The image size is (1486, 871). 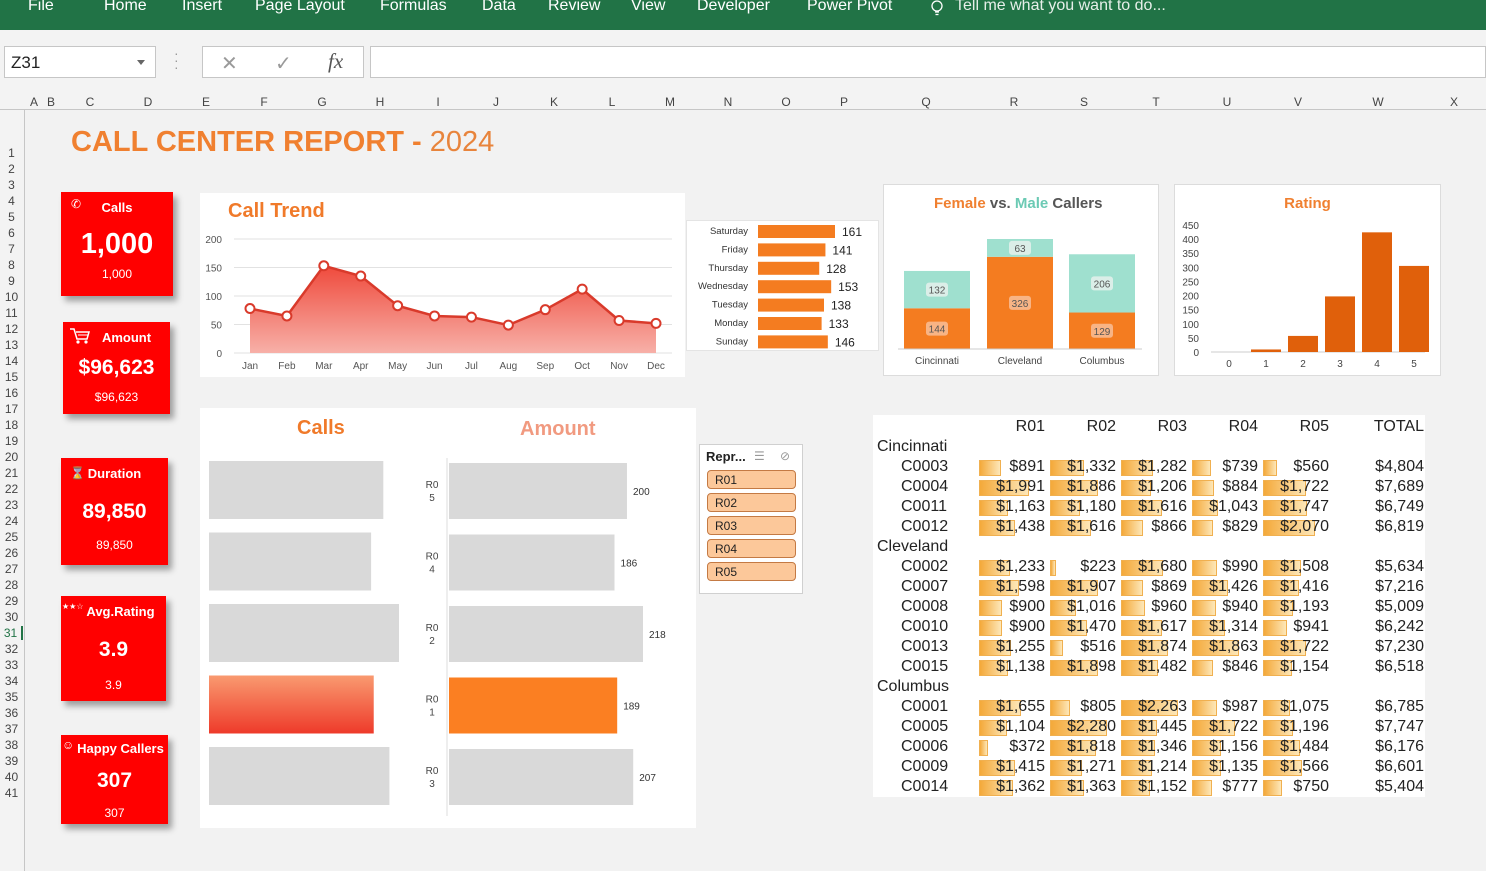 I want to click on kpi-happy-callers-card: ☺ Happy Callers 307 307, so click(x=114, y=779).